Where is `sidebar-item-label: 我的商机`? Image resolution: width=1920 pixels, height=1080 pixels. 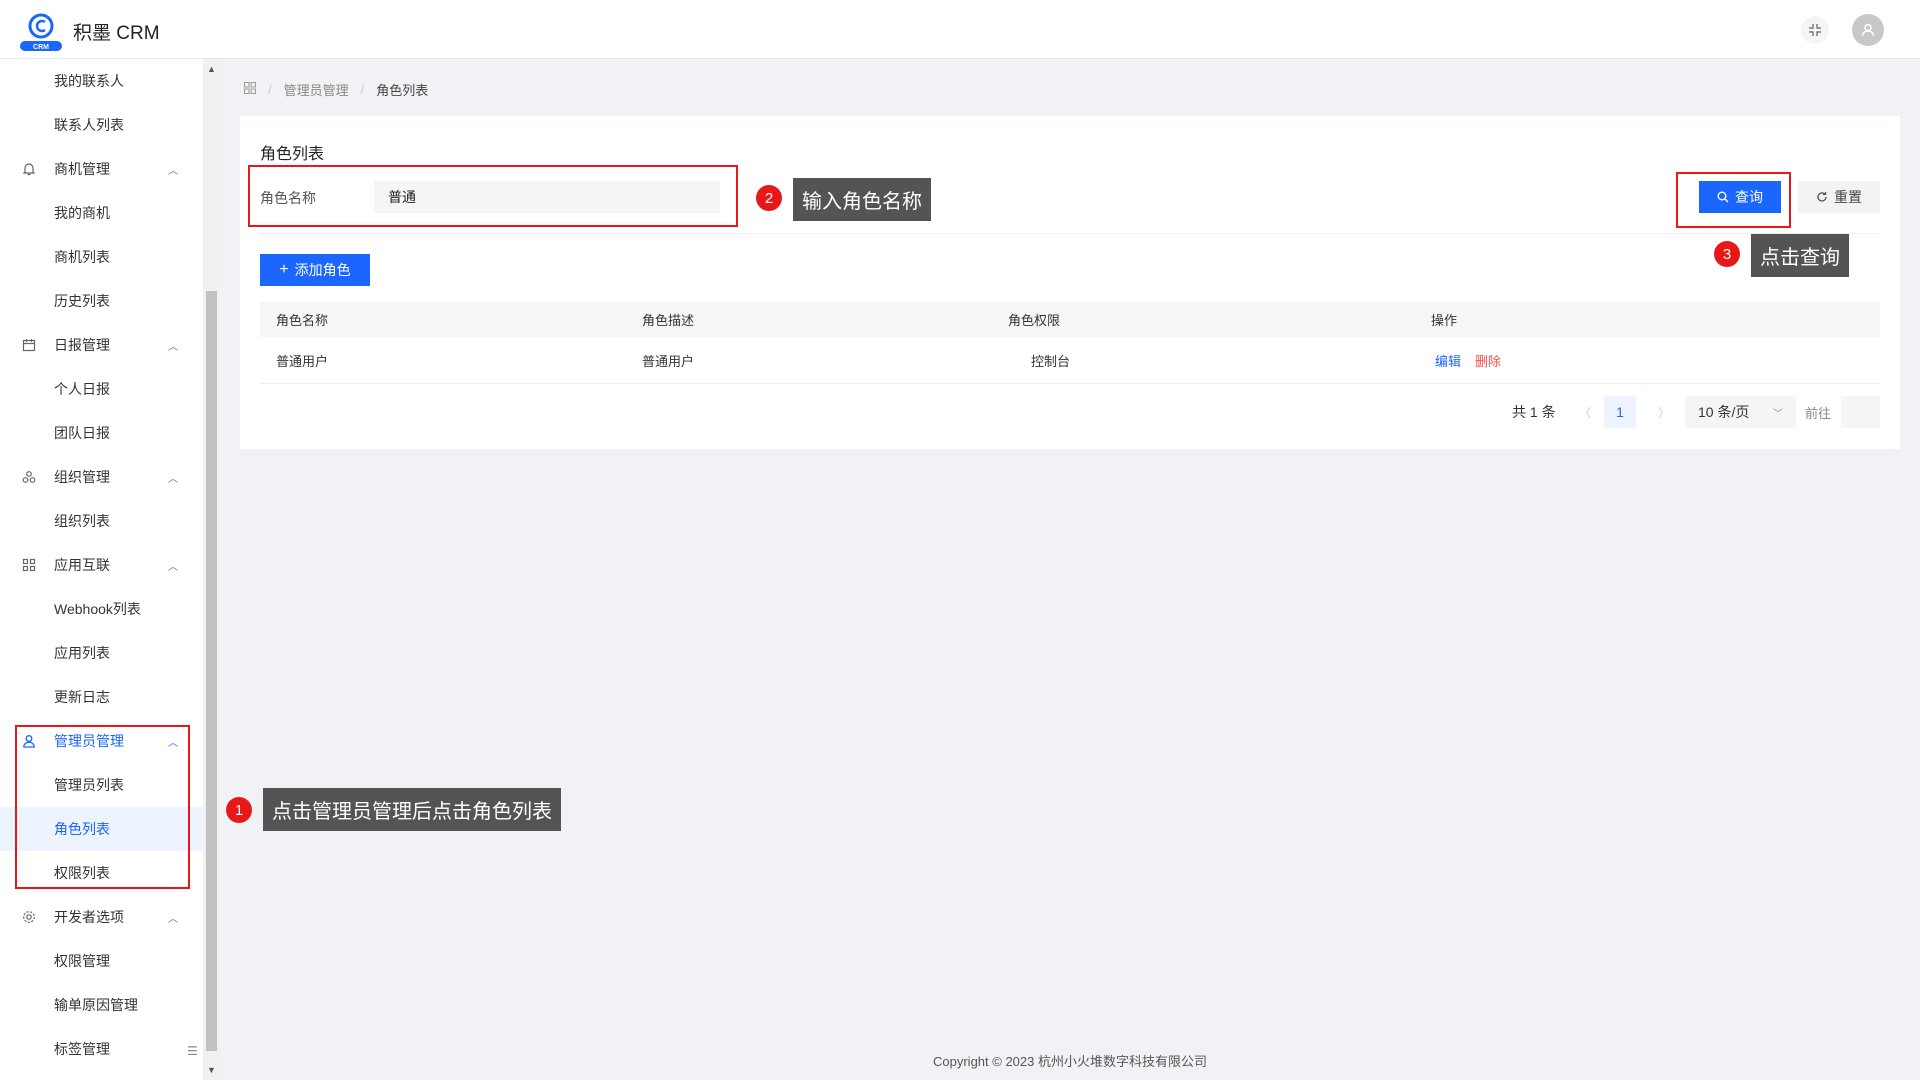
sidebar-item-label: 我的商机 is located at coordinates (82, 213).